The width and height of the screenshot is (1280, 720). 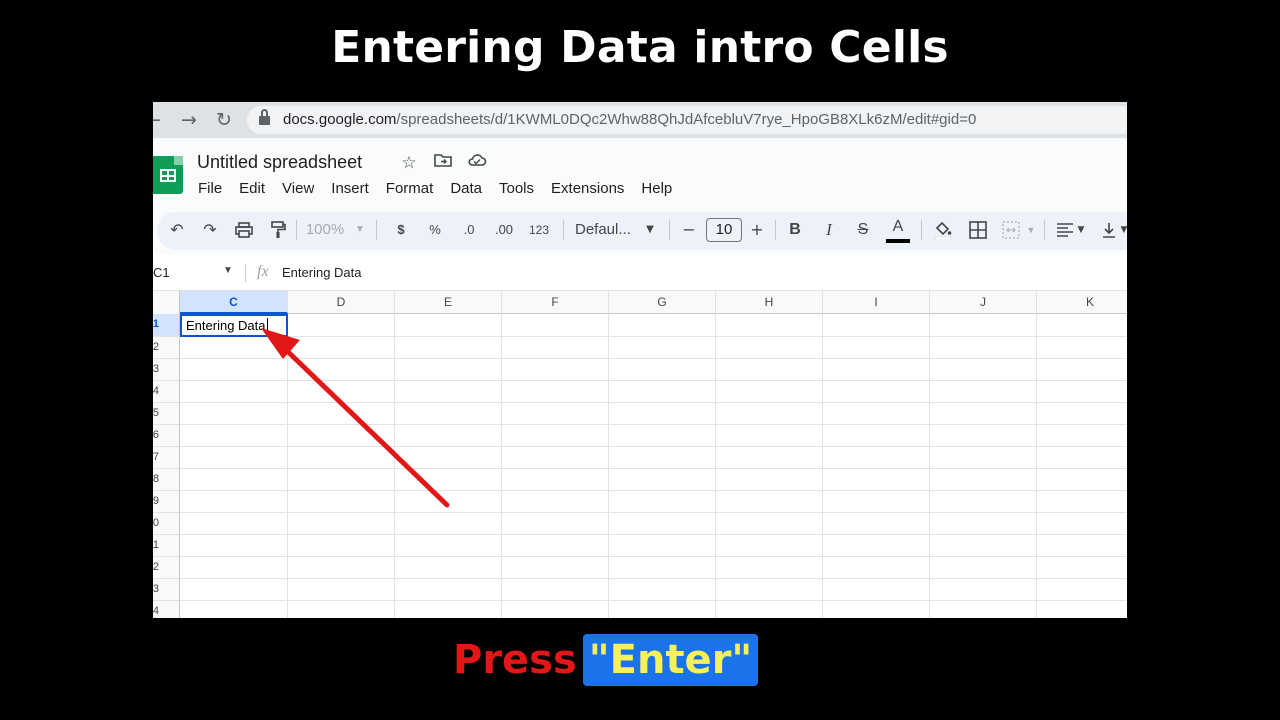 What do you see at coordinates (640, 47) in the screenshot?
I see `video-title: Entering Data intro Cells` at bounding box center [640, 47].